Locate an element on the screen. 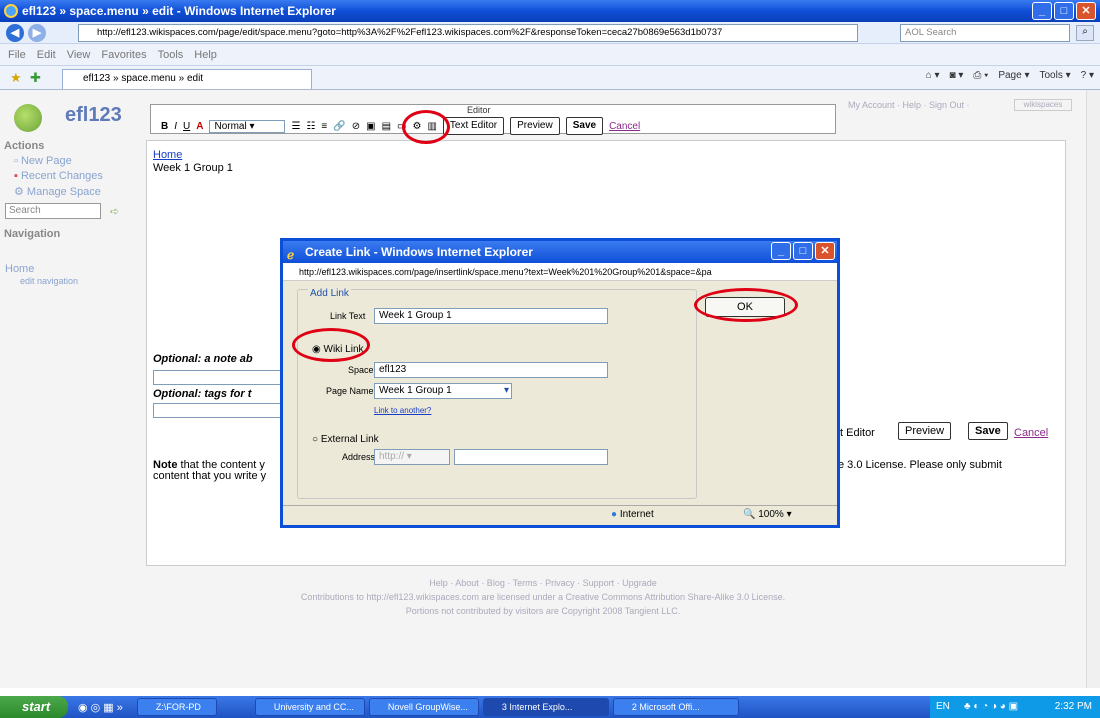 The height and width of the screenshot is (718, 1100). bottom-text-editor-button: t Editor is located at coordinates (857, 433).